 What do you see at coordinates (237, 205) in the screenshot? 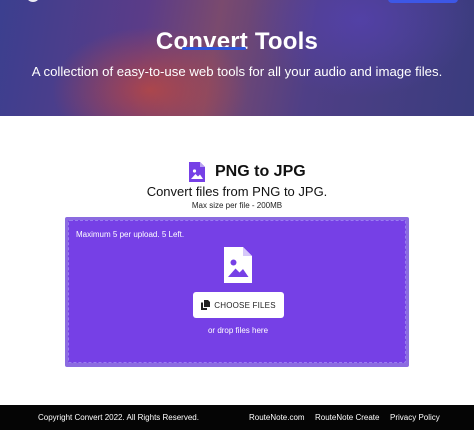
I see `max-file-size: Max size per file - 200MB` at bounding box center [237, 205].